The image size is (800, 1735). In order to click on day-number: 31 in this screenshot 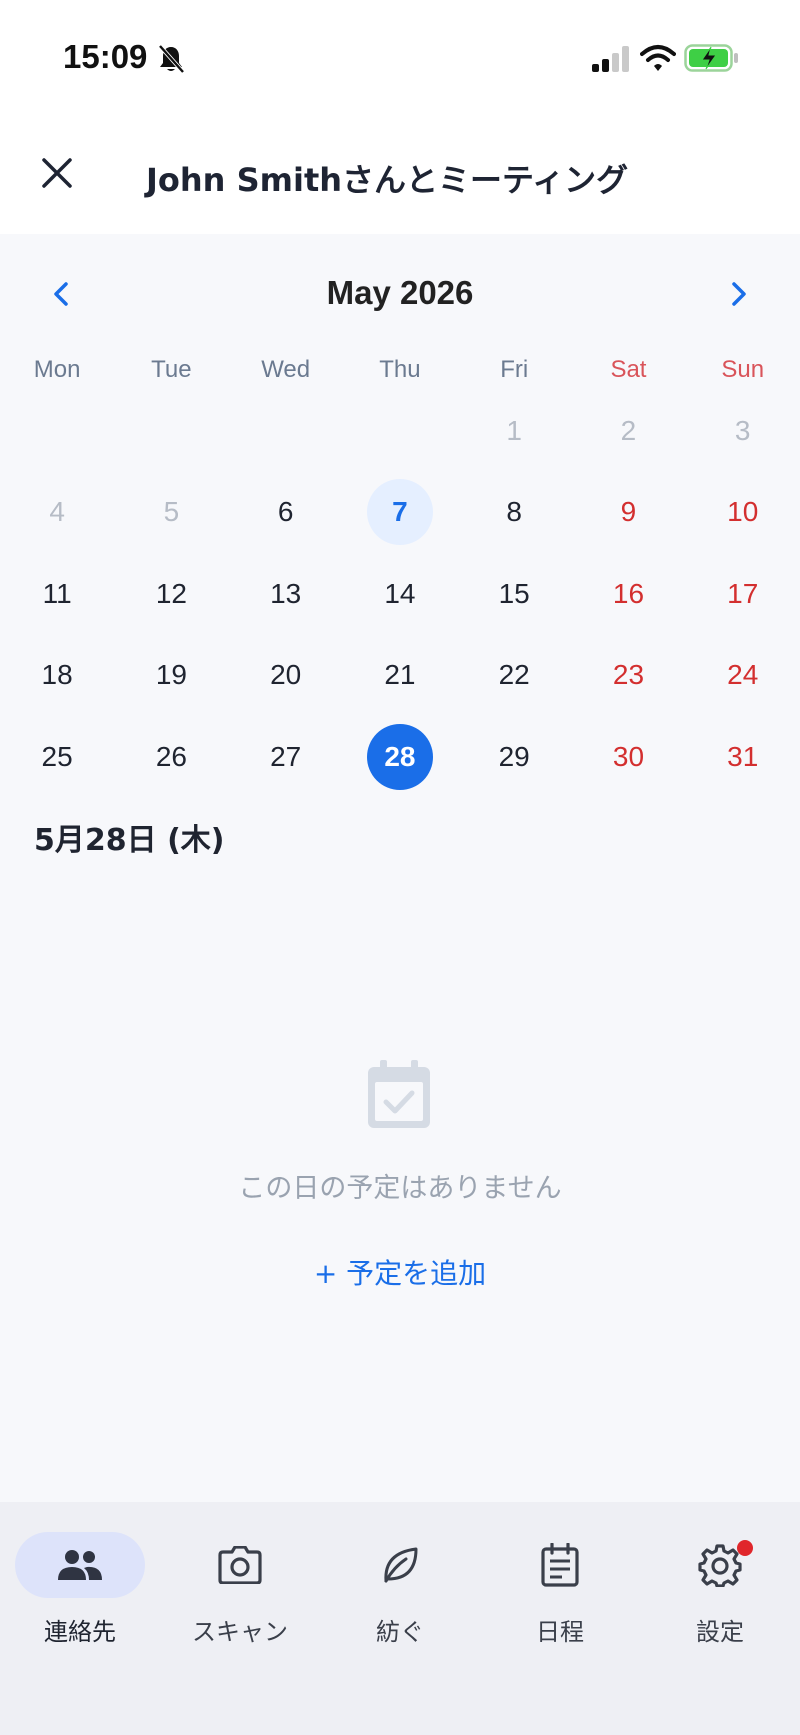, I will do `click(743, 756)`.